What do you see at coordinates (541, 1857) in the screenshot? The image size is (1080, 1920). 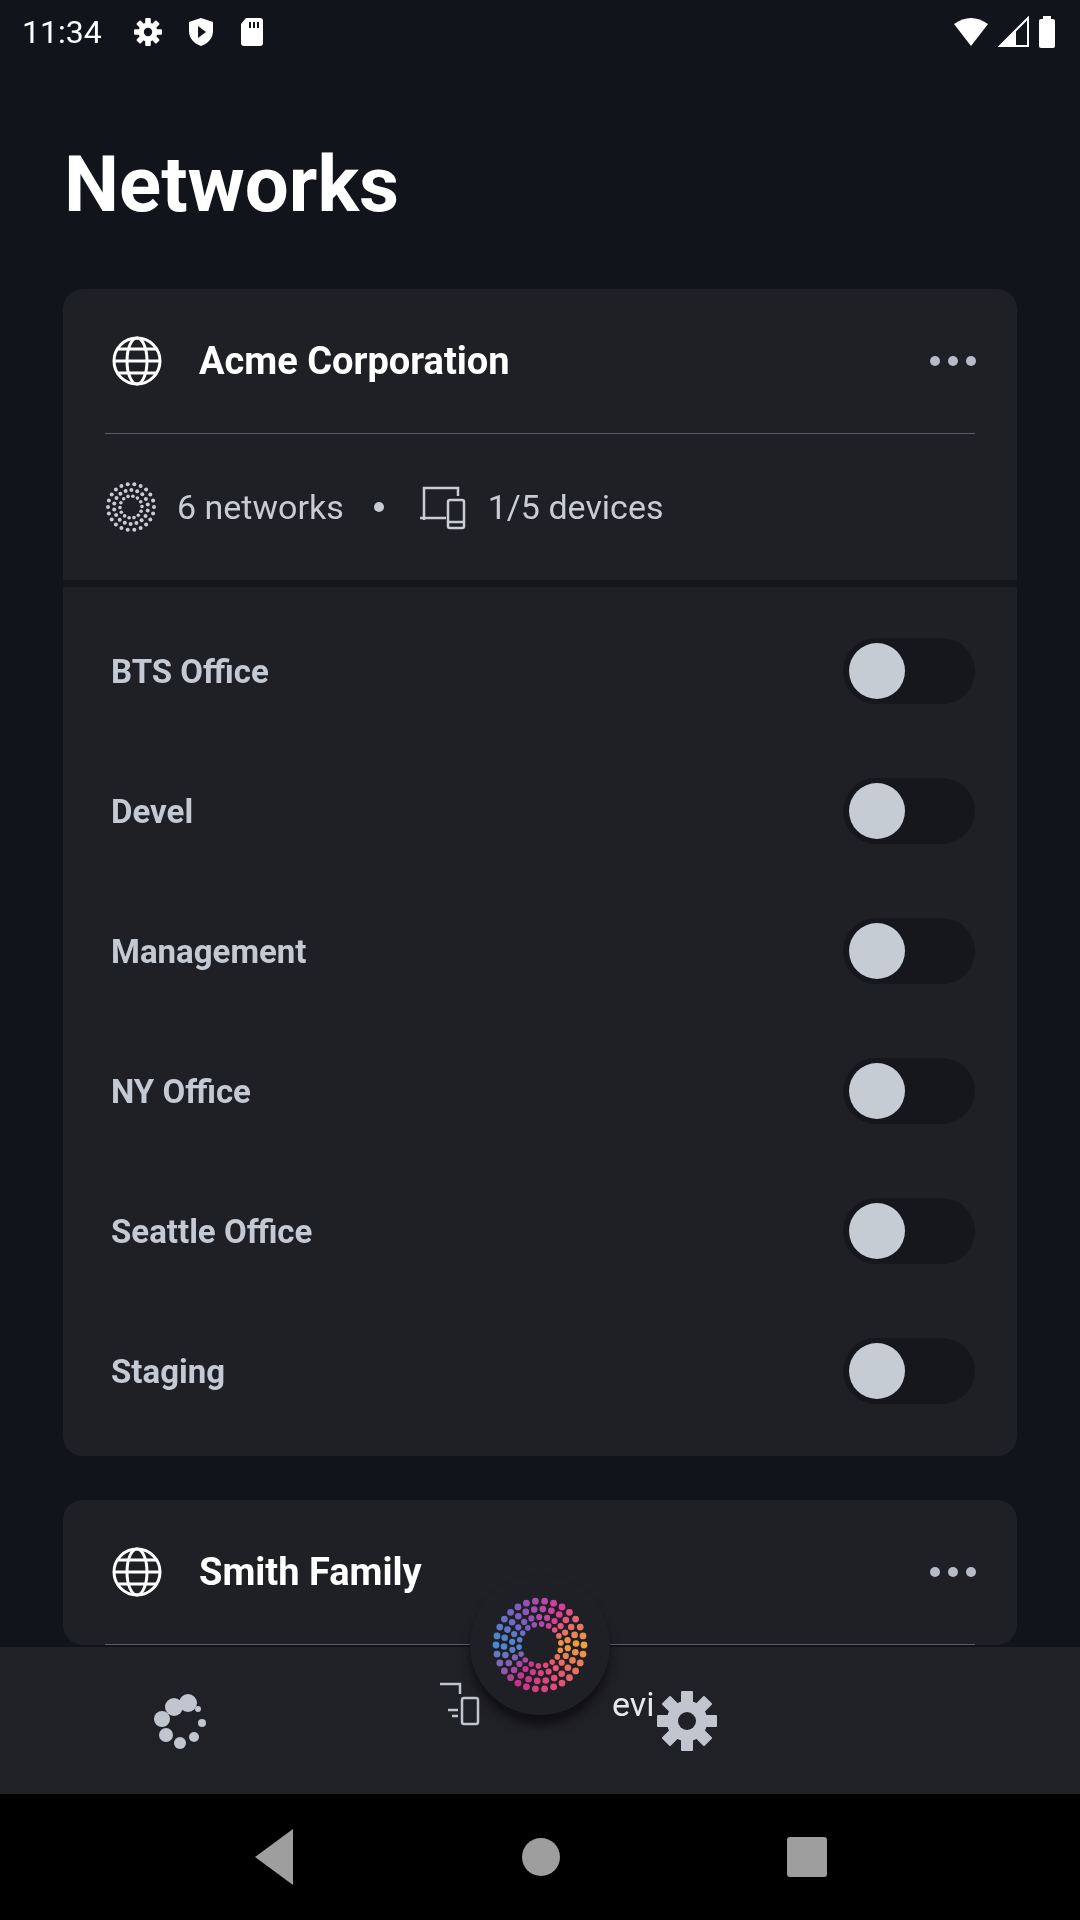 I see `home-button` at bounding box center [541, 1857].